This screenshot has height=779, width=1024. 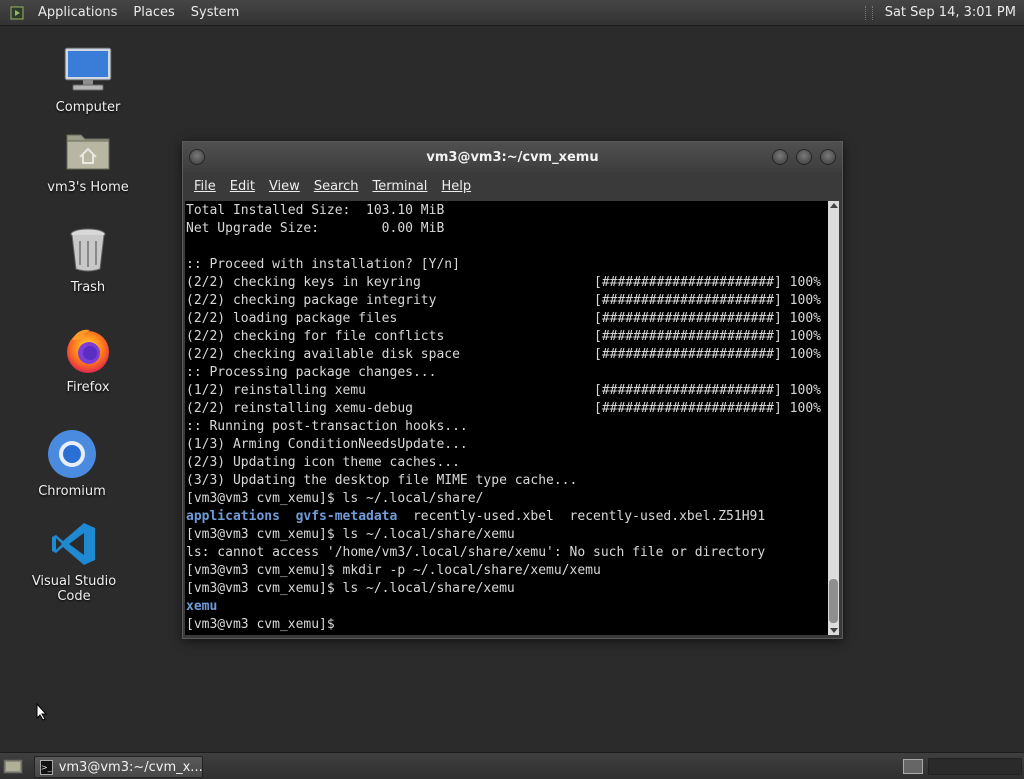 What do you see at coordinates (346, 516) in the screenshot?
I see `directory-entry: gvfs-metadata` at bounding box center [346, 516].